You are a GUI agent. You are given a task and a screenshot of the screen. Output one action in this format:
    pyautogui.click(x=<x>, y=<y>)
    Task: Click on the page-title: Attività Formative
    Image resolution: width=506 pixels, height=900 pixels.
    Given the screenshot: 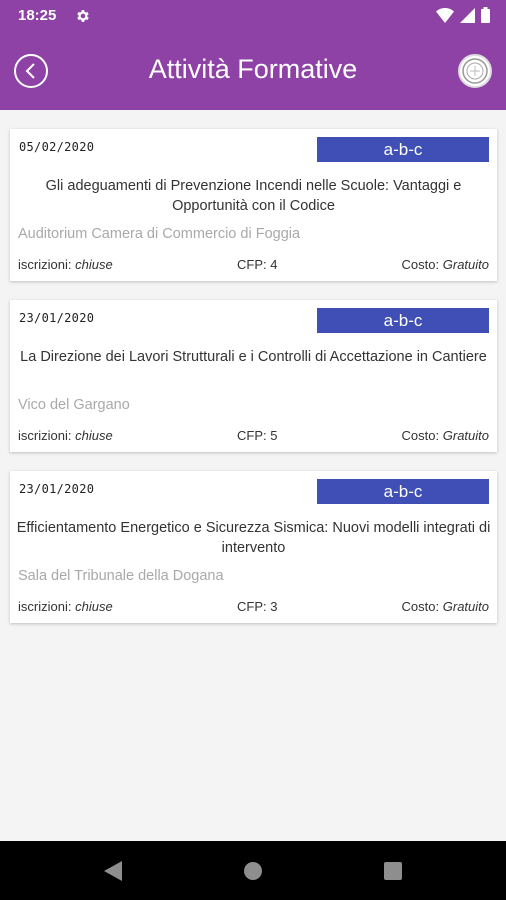 What is the action you would take?
    pyautogui.click(x=253, y=69)
    